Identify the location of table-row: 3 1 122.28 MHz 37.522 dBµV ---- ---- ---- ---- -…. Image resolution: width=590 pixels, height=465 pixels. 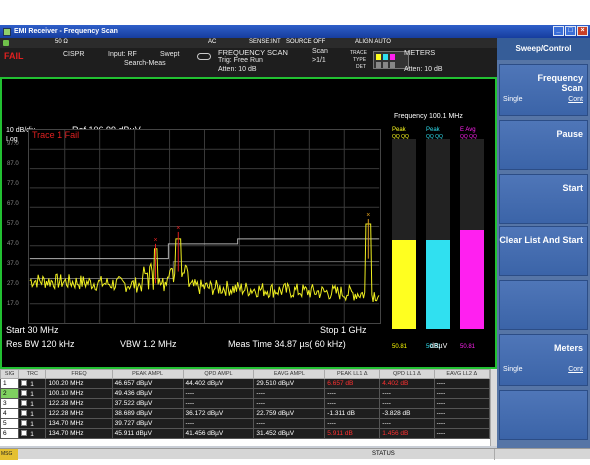
(245, 403).